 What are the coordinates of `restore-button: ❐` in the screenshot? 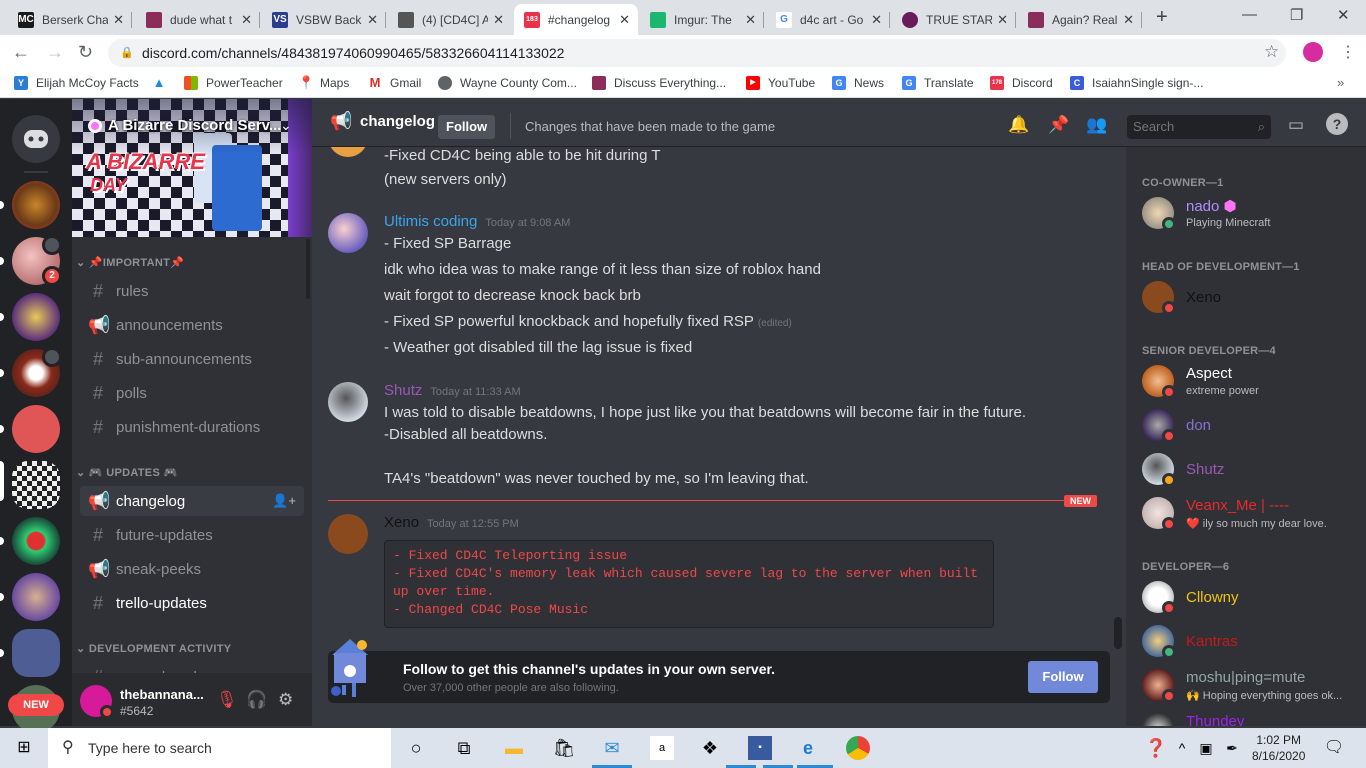 It's located at (1296, 15).